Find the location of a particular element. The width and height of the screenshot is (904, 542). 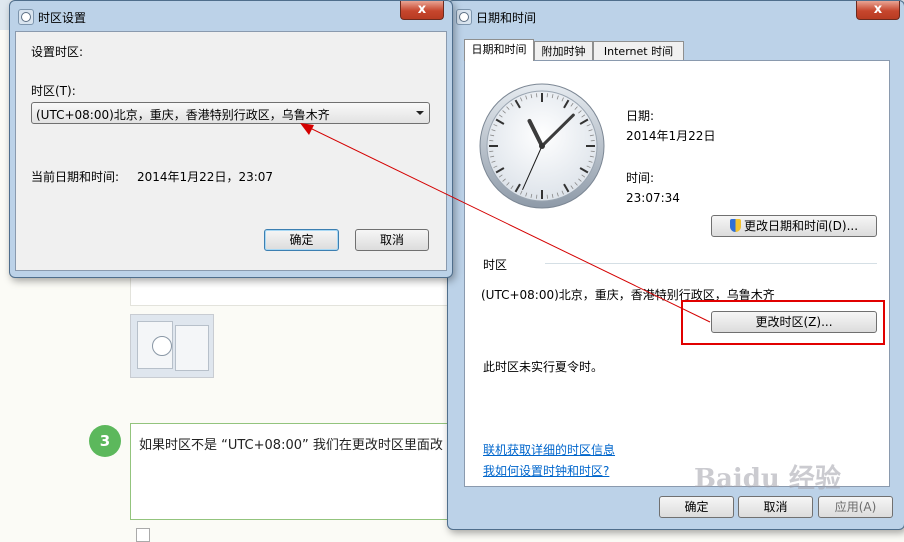

step-text-box: 如果时区不是 “UTC+08:00” 我们在更改时区里面改 is located at coordinates (296, 471).